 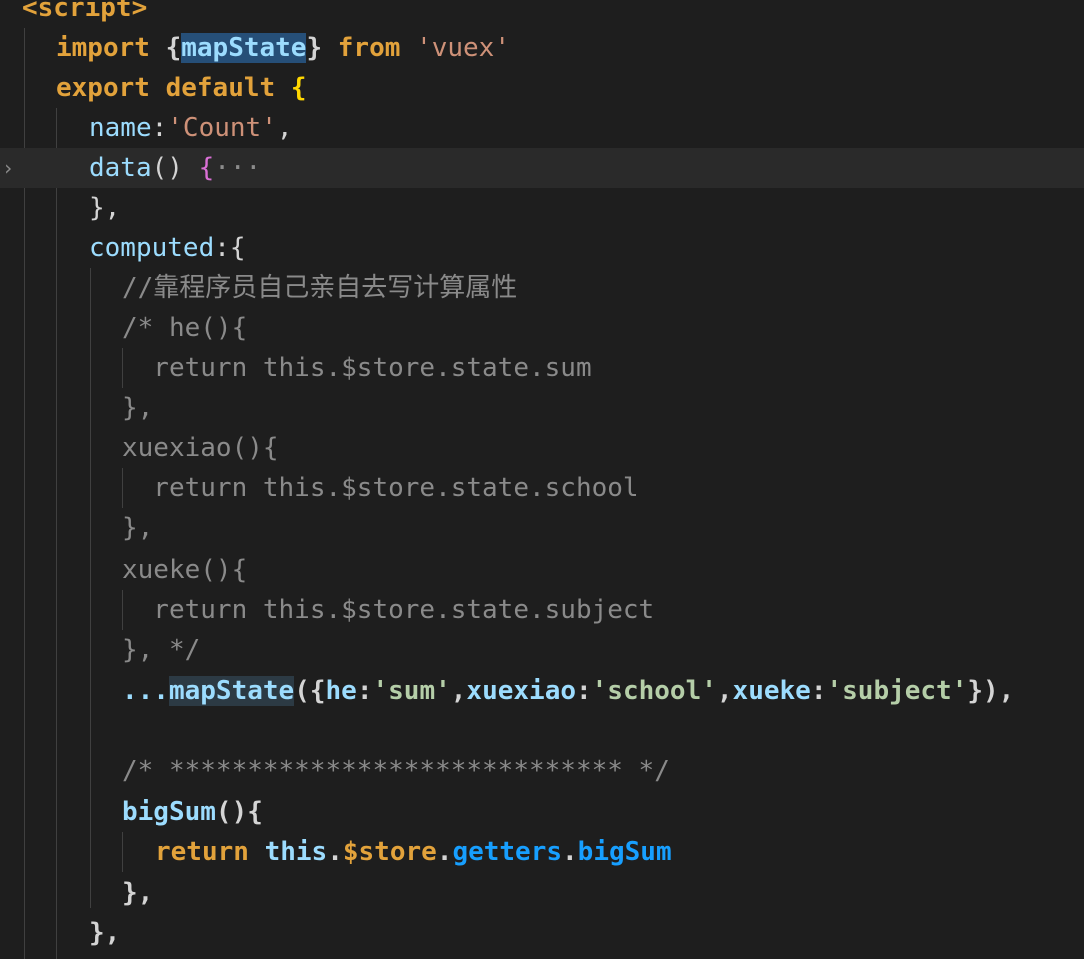 I want to click on export-keyword: export, so click(x=103, y=88).